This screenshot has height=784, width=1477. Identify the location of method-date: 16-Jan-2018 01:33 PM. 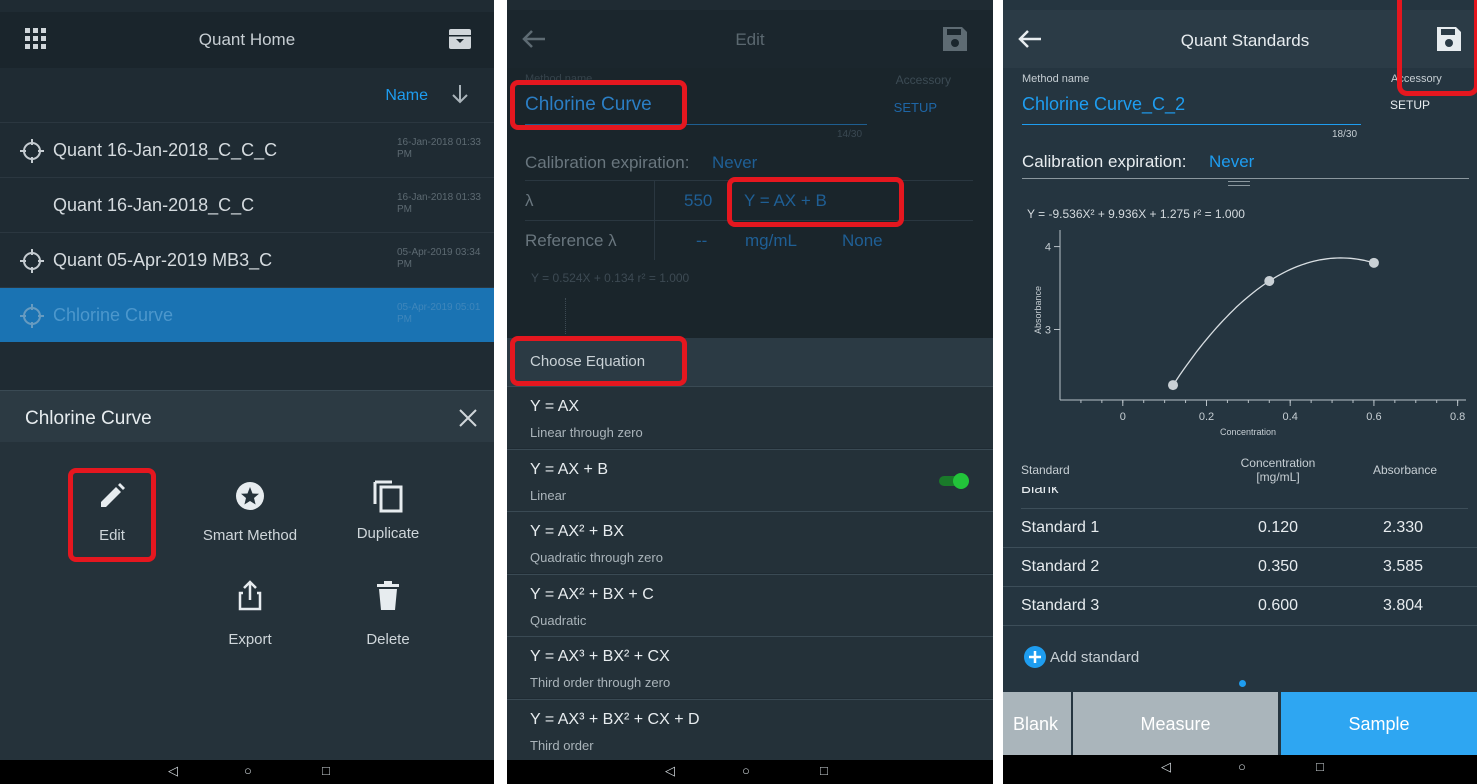
(439, 148).